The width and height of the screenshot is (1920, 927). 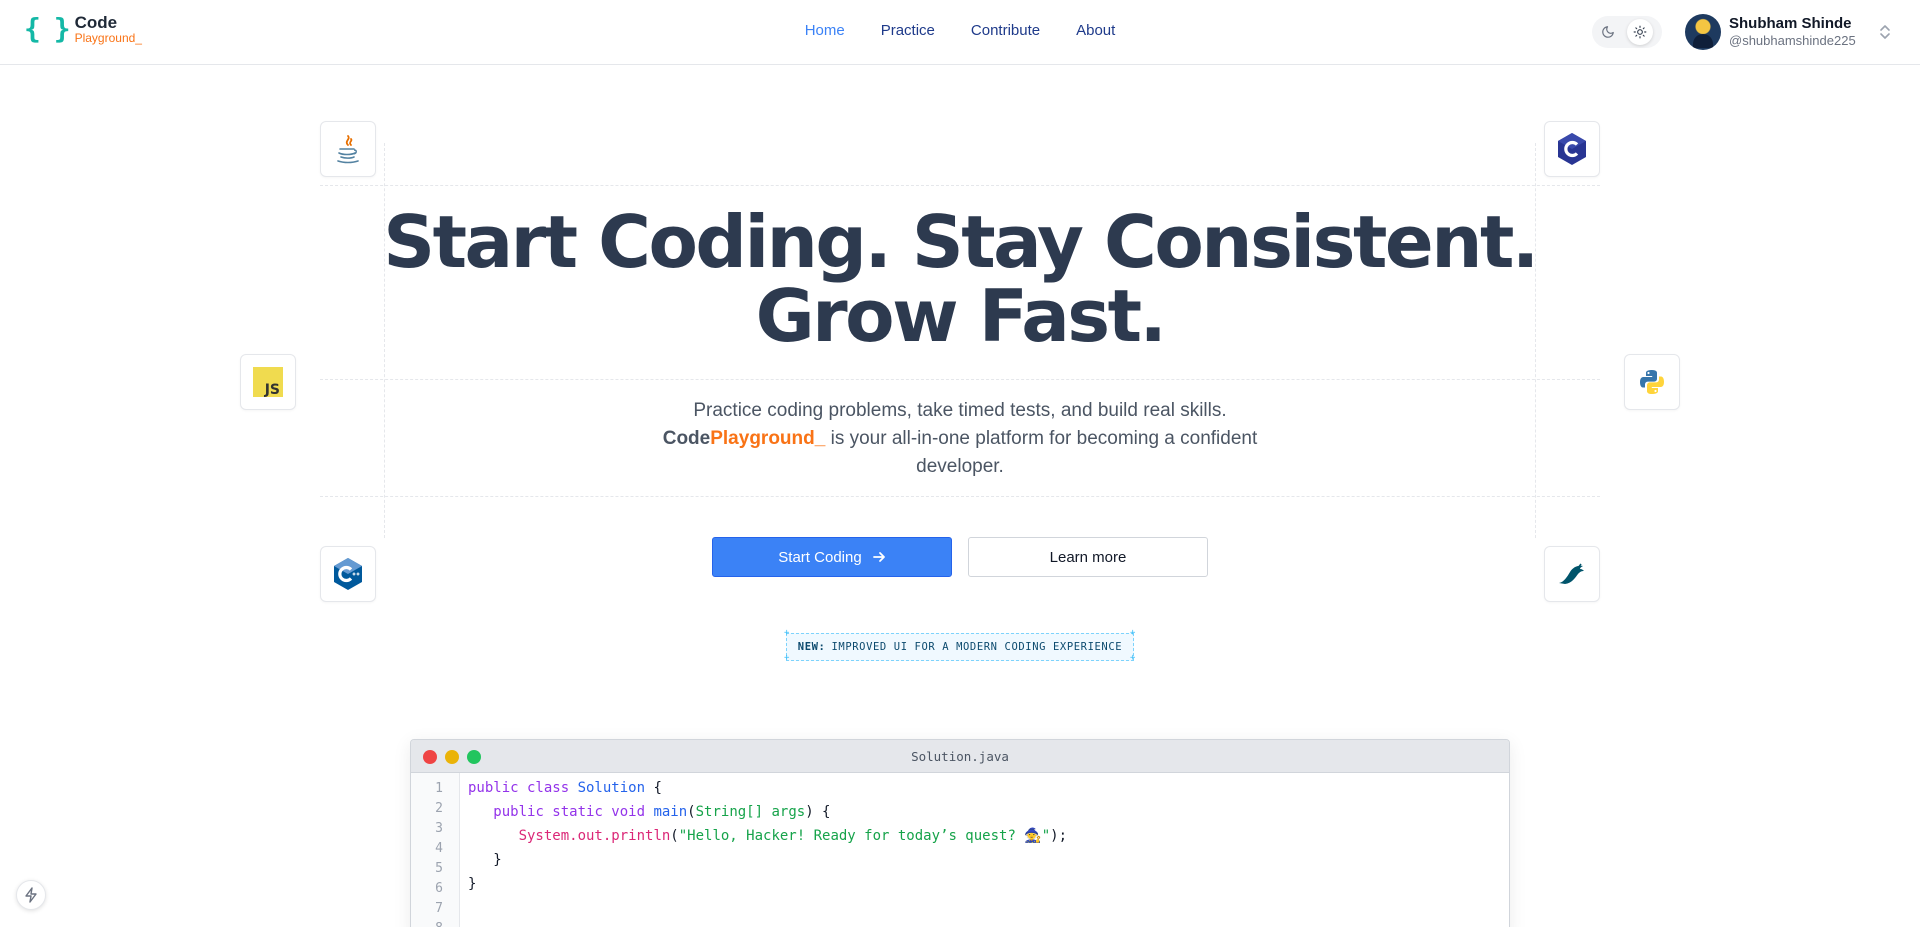 What do you see at coordinates (908, 30) in the screenshot?
I see `nav-practice: Practice` at bounding box center [908, 30].